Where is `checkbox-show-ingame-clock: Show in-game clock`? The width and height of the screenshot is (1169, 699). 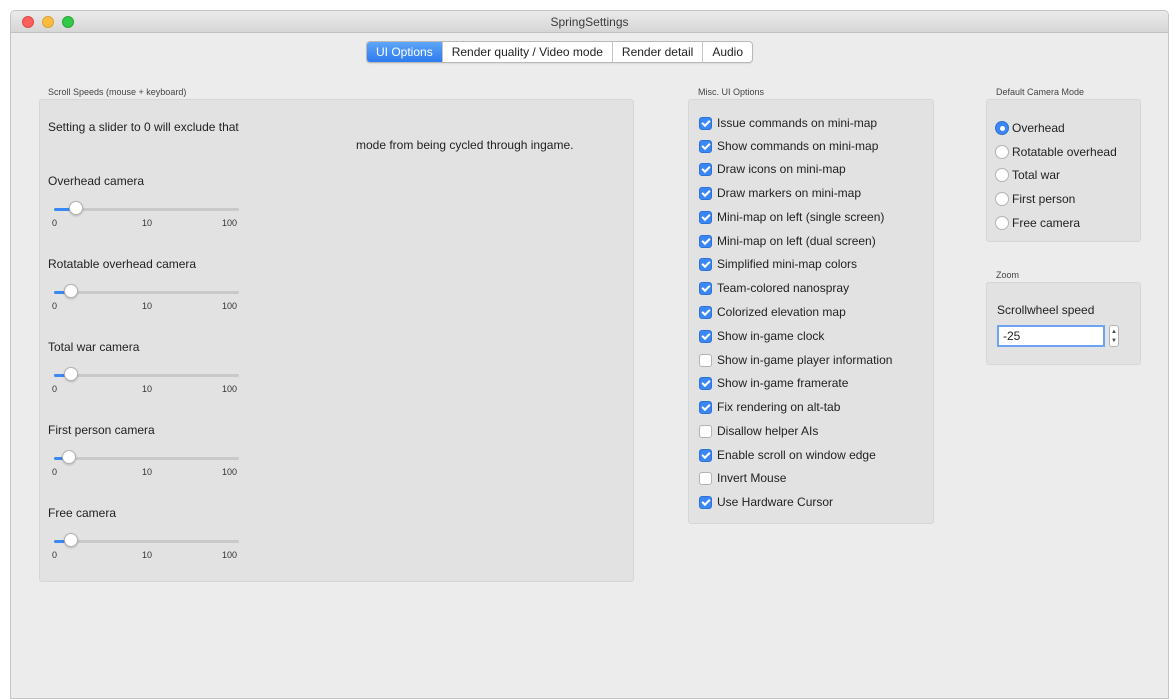
checkbox-show-ingame-clock: Show in-game clock is located at coordinates (761, 336).